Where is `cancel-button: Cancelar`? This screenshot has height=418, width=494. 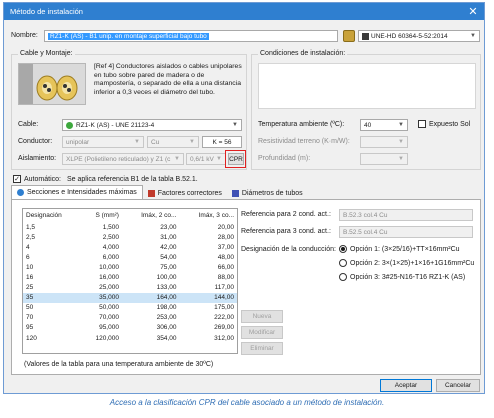 cancel-button: Cancelar is located at coordinates (458, 385).